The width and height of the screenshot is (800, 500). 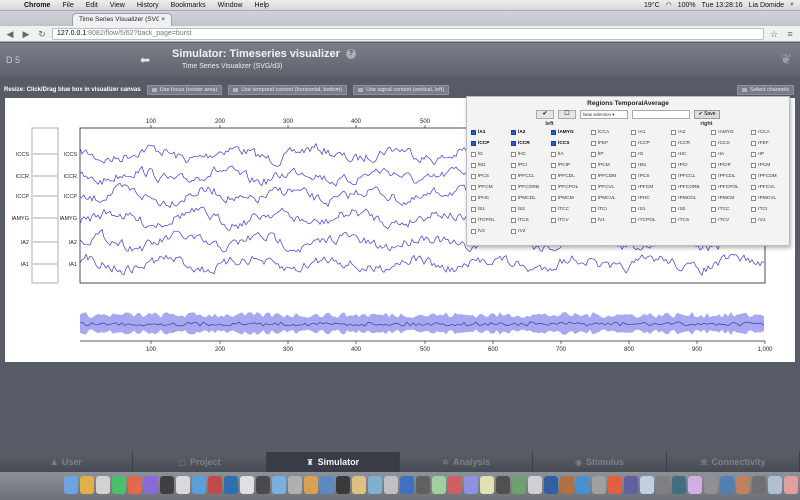 I want to click on battery-readout: 100%, so click(x=687, y=5).